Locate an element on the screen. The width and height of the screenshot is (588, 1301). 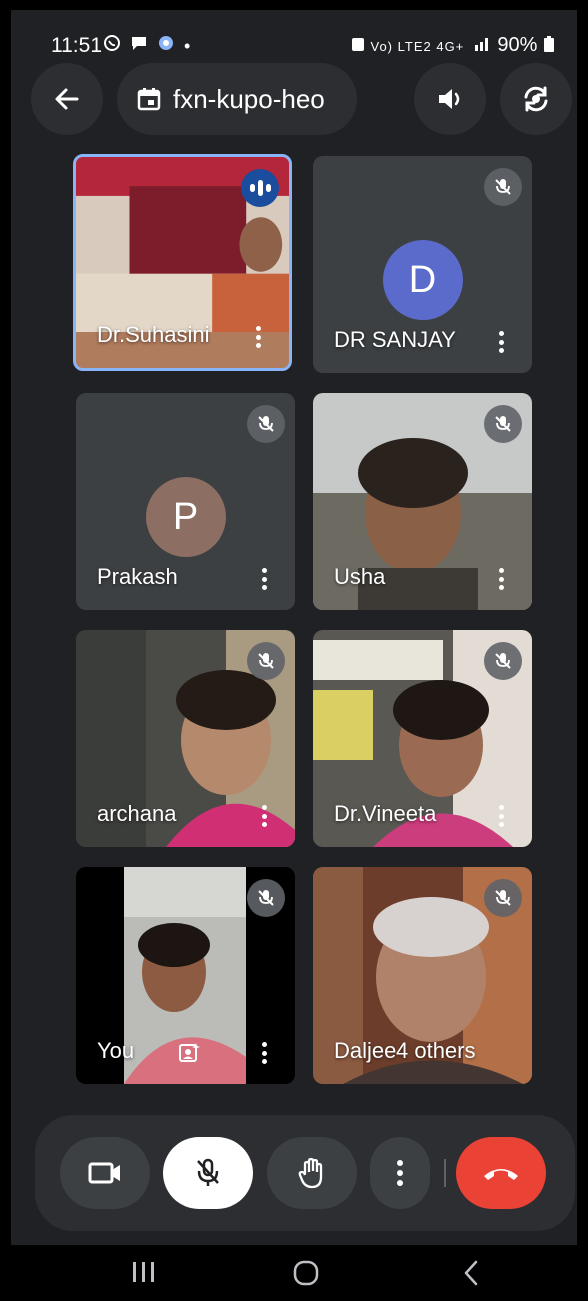
meeting-info-button: fxn-kupo-heo is located at coordinates (237, 99).